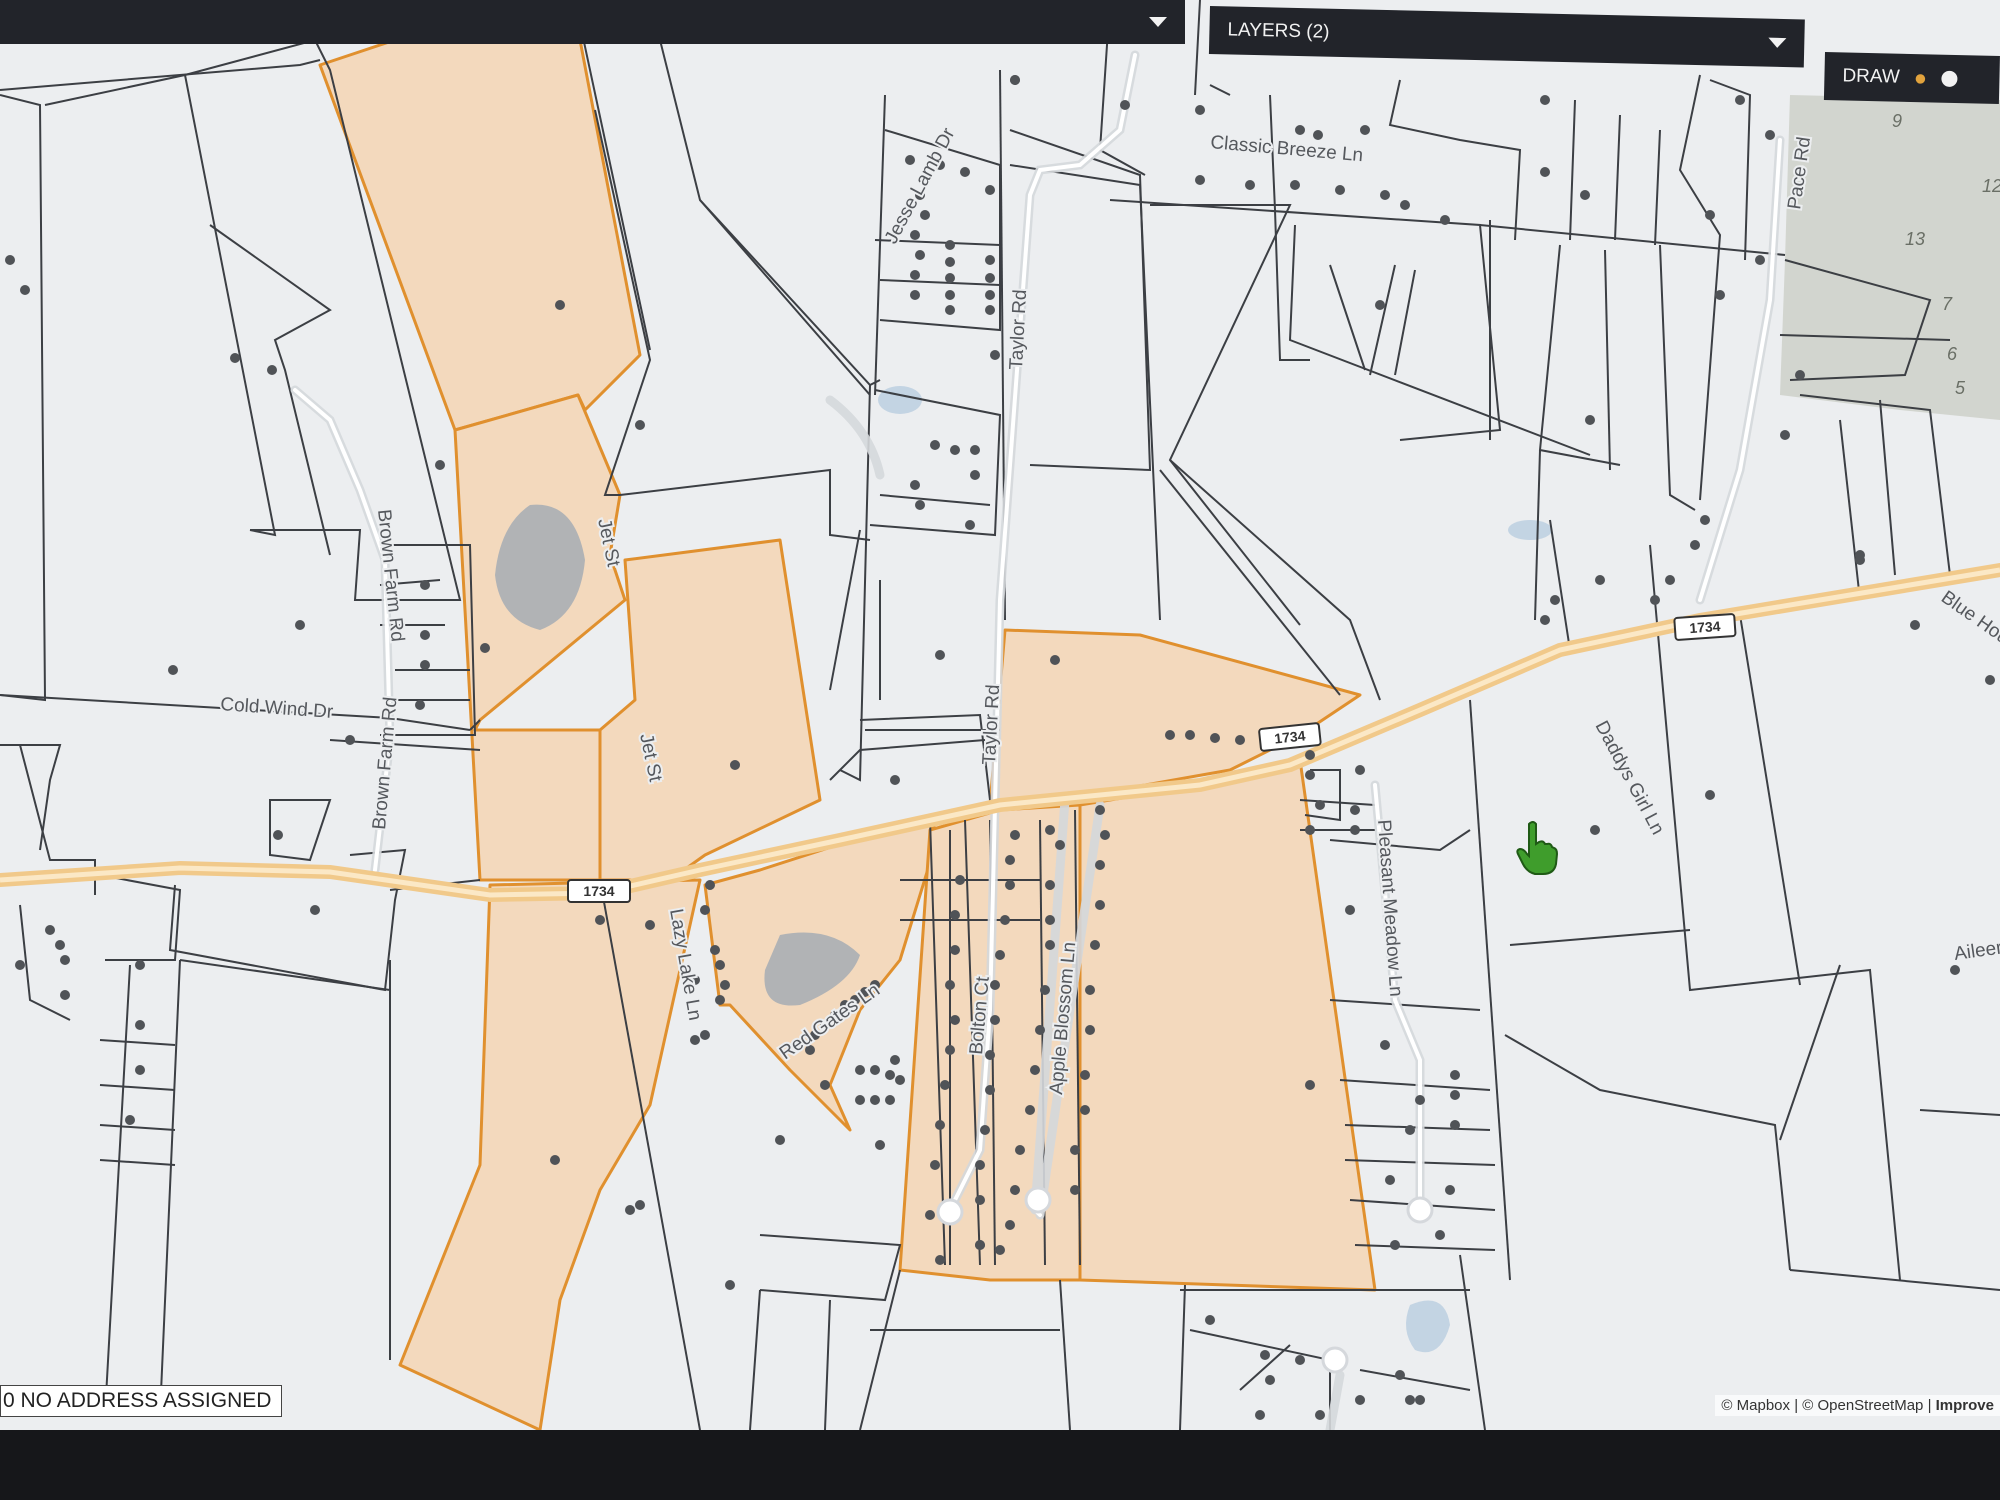 Image resolution: width=2000 pixels, height=1500 pixels. Describe the element at coordinates (991, 724) in the screenshot. I see `road-label-taylor-south: Taylor Rd` at that location.